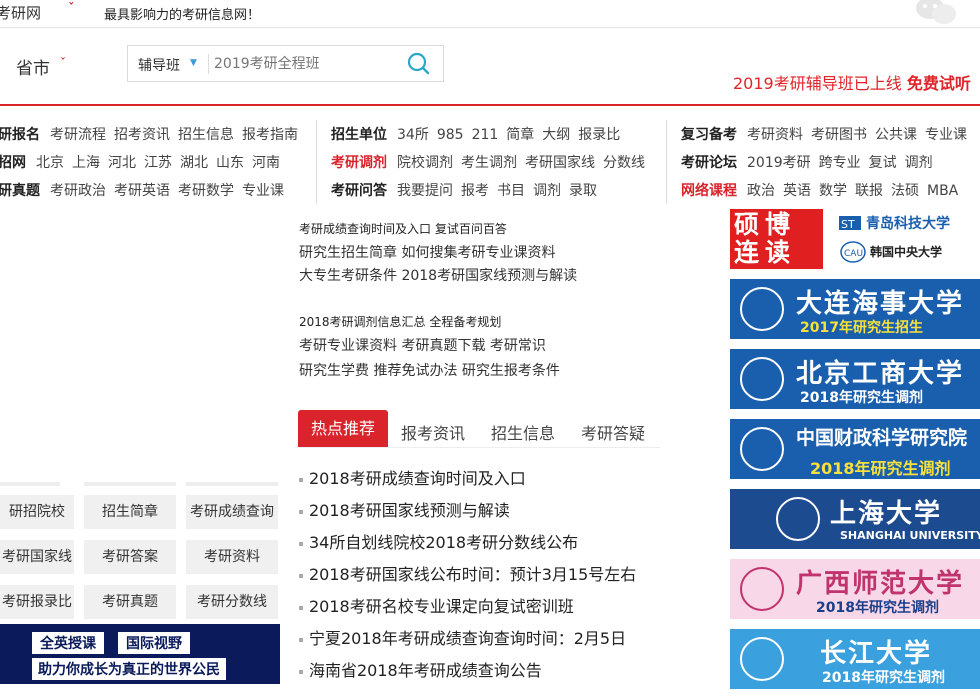  Describe the element at coordinates (415, 371) in the screenshot. I see `quick-link: 推荐免试办法` at that location.